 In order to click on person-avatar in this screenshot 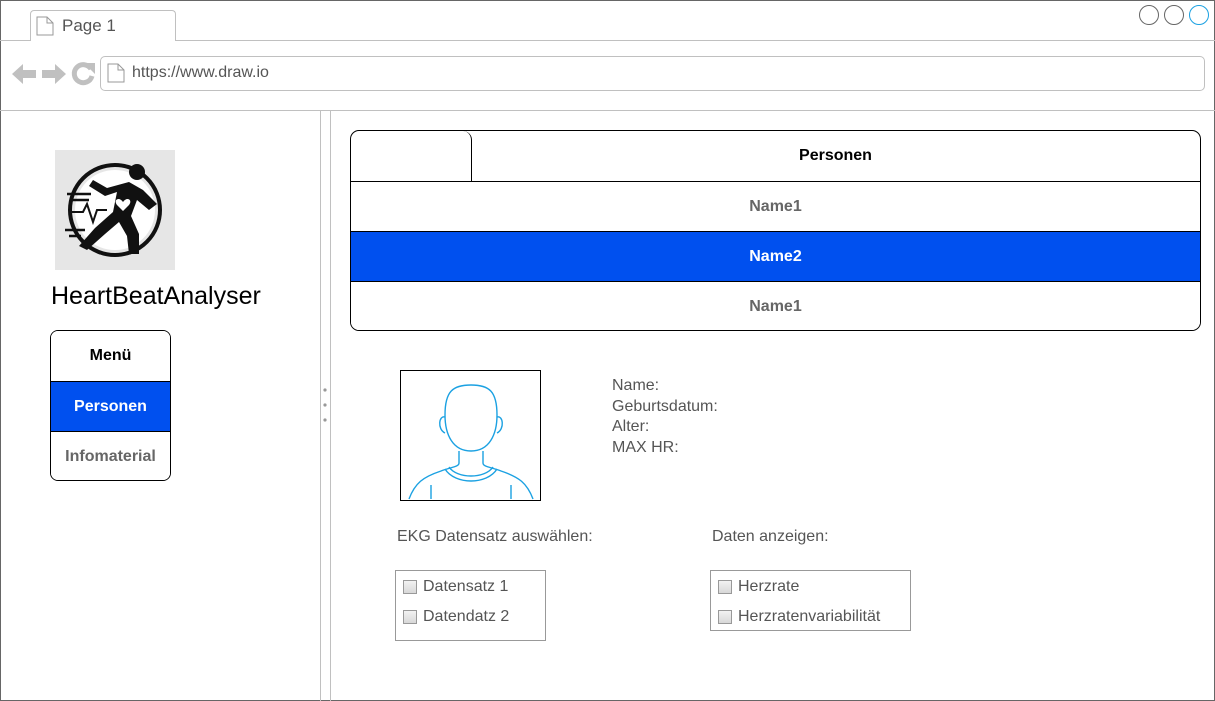, I will do `click(470, 435)`.